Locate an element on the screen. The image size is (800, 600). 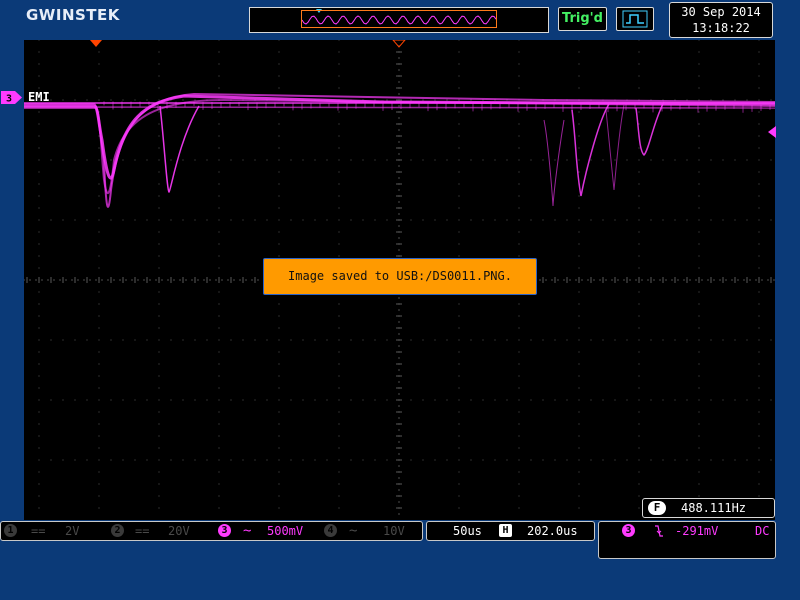
trigger-readout: 3 -291mV DC is located at coordinates (687, 540).